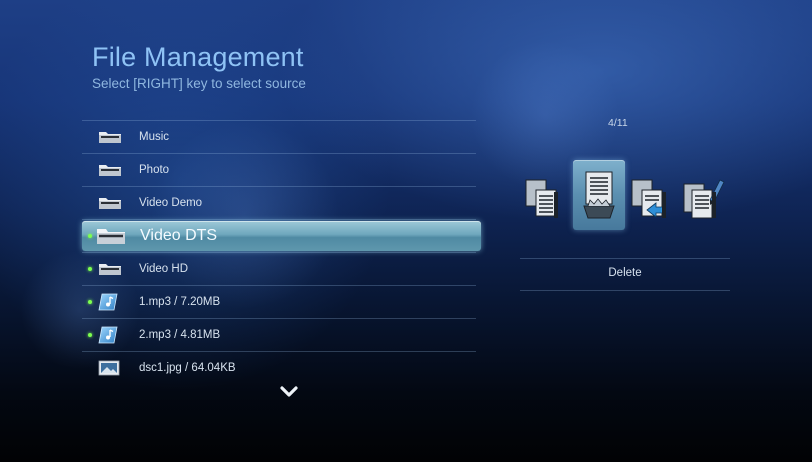 This screenshot has width=812, height=462. I want to click on list-item-label: Video HD, so click(164, 269).